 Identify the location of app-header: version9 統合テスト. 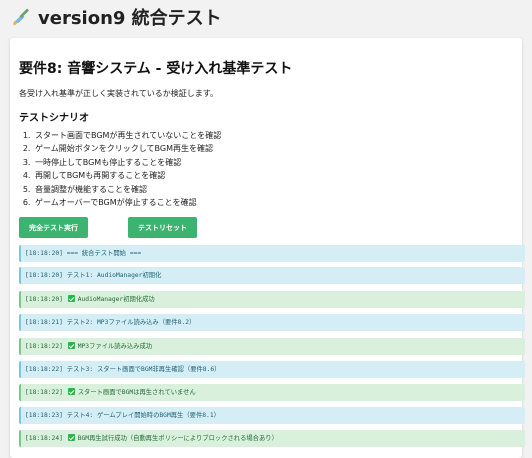
(266, 17).